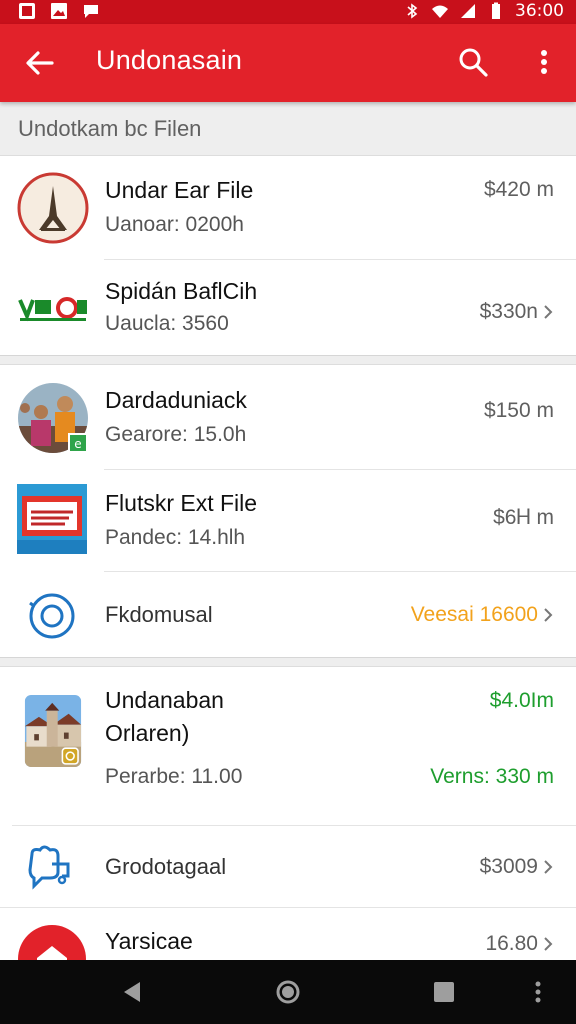  Describe the element at coordinates (91, 11) in the screenshot. I see `chat-notification-icon` at that location.